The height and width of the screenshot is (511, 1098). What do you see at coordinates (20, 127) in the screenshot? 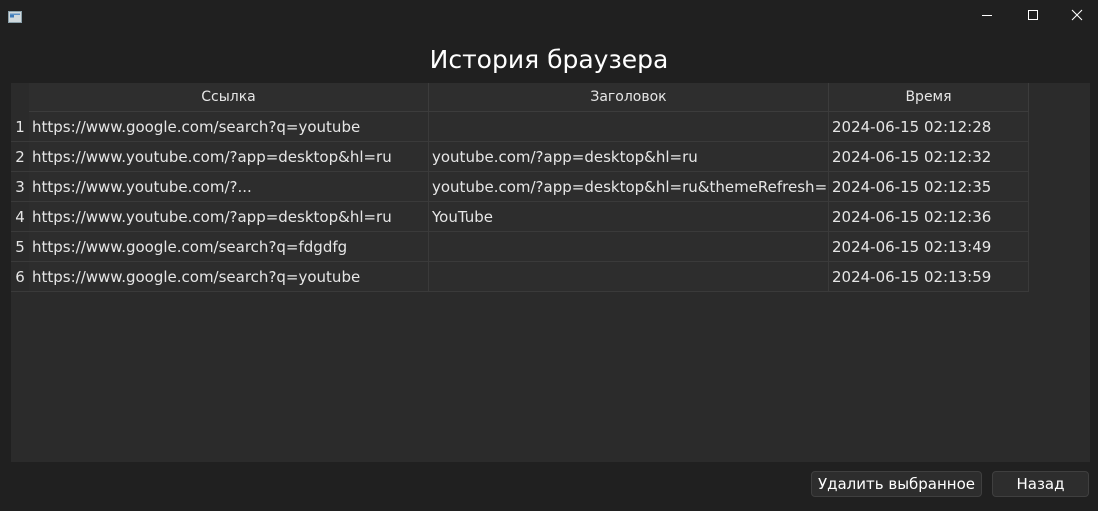
I see `row-number: 1` at bounding box center [20, 127].